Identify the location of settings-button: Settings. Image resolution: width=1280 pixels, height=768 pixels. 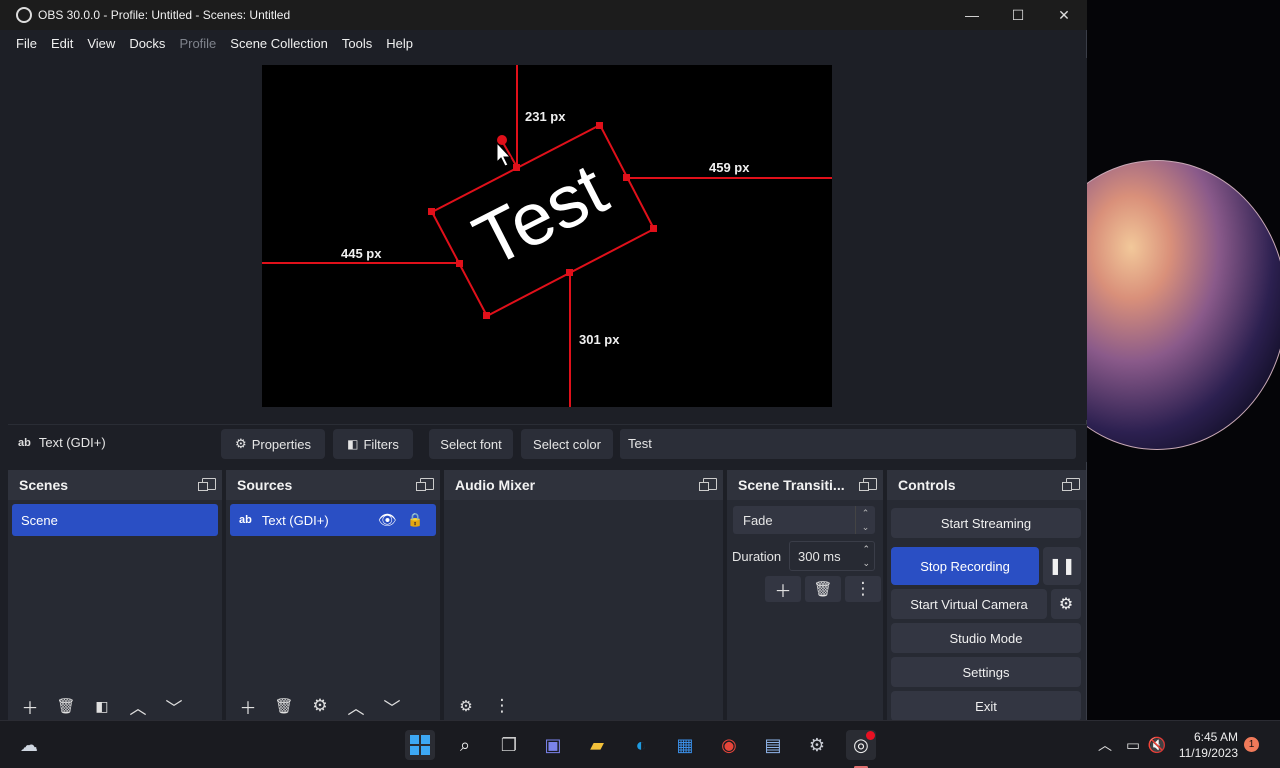
(986, 672).